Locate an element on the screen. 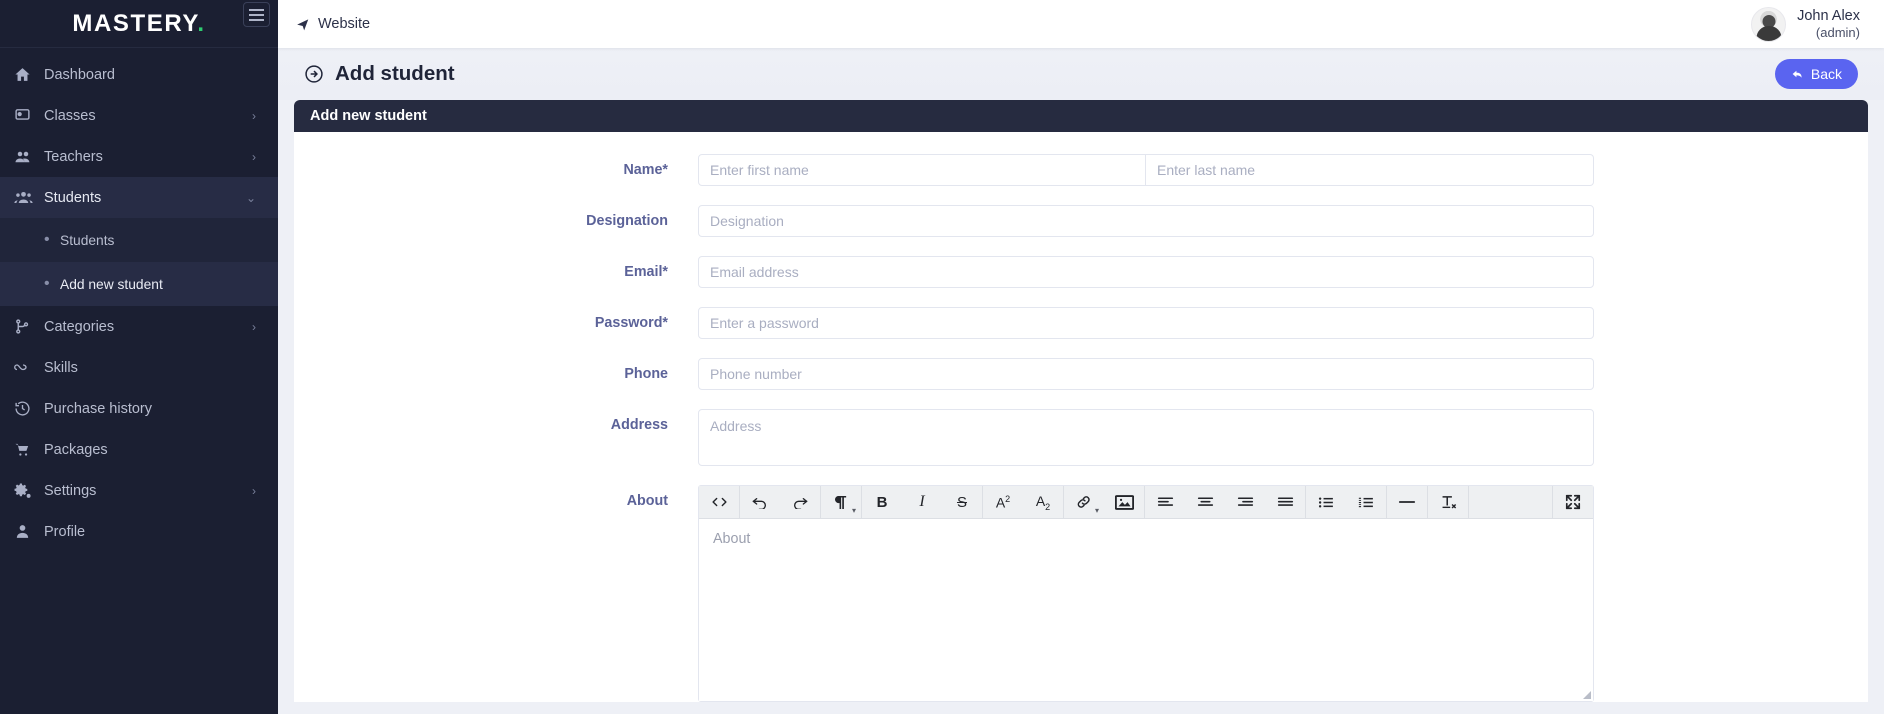 This screenshot has width=1884, height=714. arrow-back-icon is located at coordinates (1797, 74).